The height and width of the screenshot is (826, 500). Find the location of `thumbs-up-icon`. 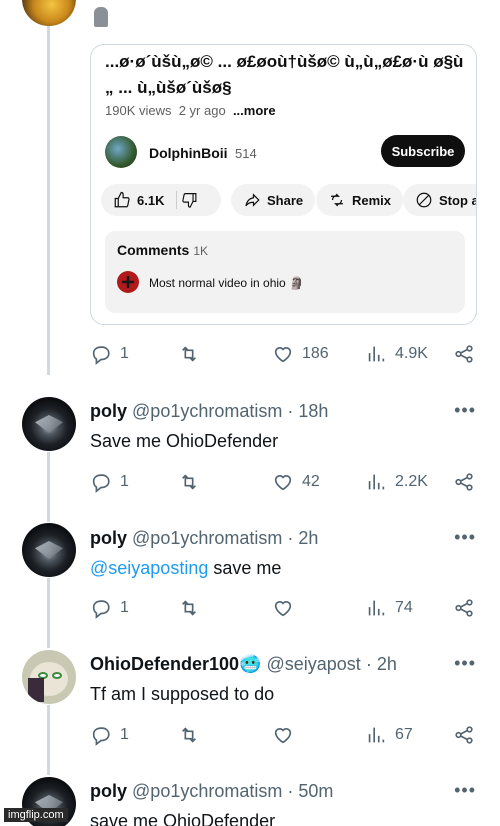

thumbs-up-icon is located at coordinates (122, 200).